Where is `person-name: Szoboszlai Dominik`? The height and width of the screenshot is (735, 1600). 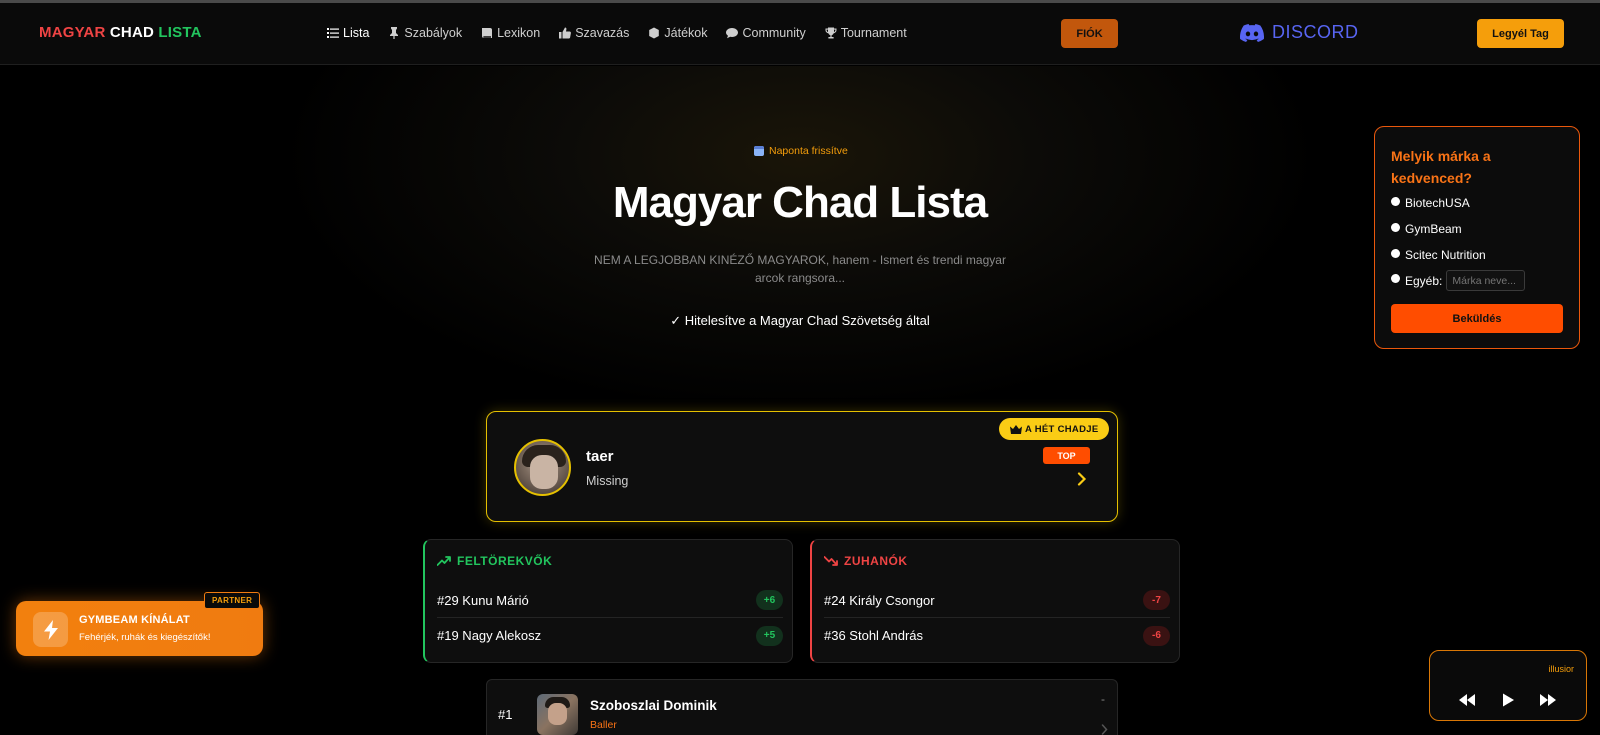 person-name: Szoboszlai Dominik is located at coordinates (653, 705).